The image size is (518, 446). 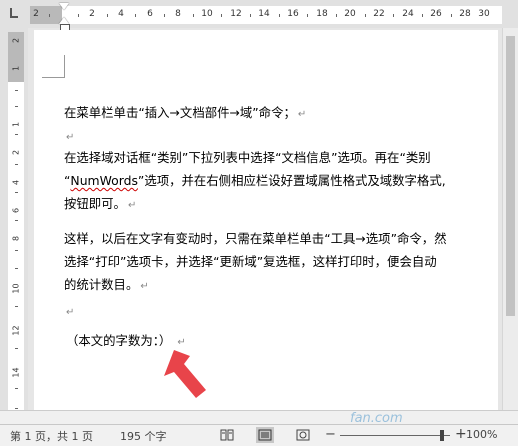 What do you see at coordinates (395, 435) in the screenshot?
I see `zoom-slider` at bounding box center [395, 435].